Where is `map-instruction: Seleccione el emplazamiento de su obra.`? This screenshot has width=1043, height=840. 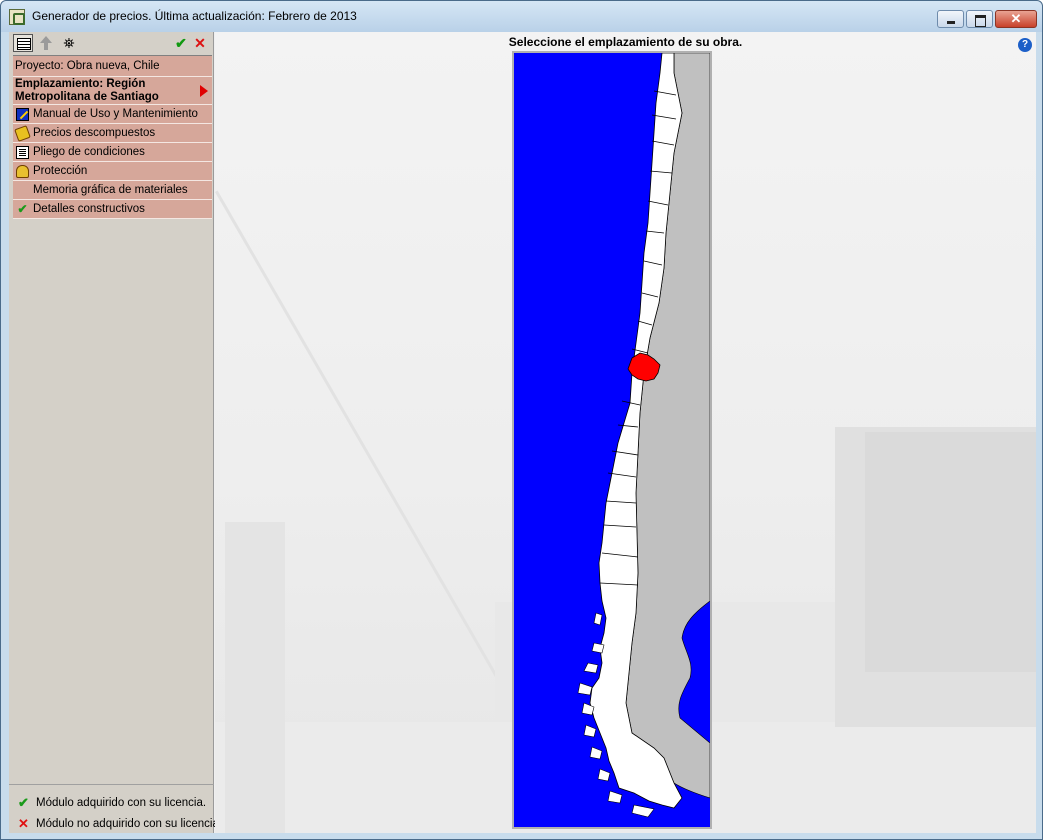
map-instruction: Seleccione el emplazamiento de su obra. is located at coordinates (625, 42).